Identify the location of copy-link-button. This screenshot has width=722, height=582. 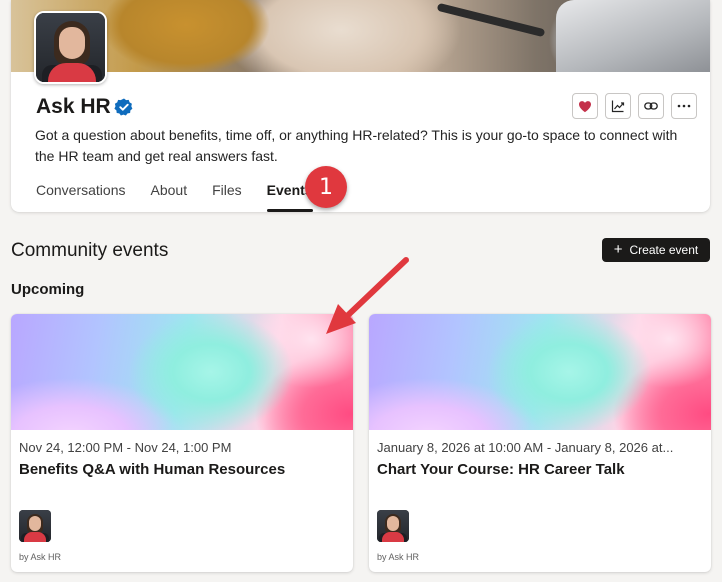
(651, 106).